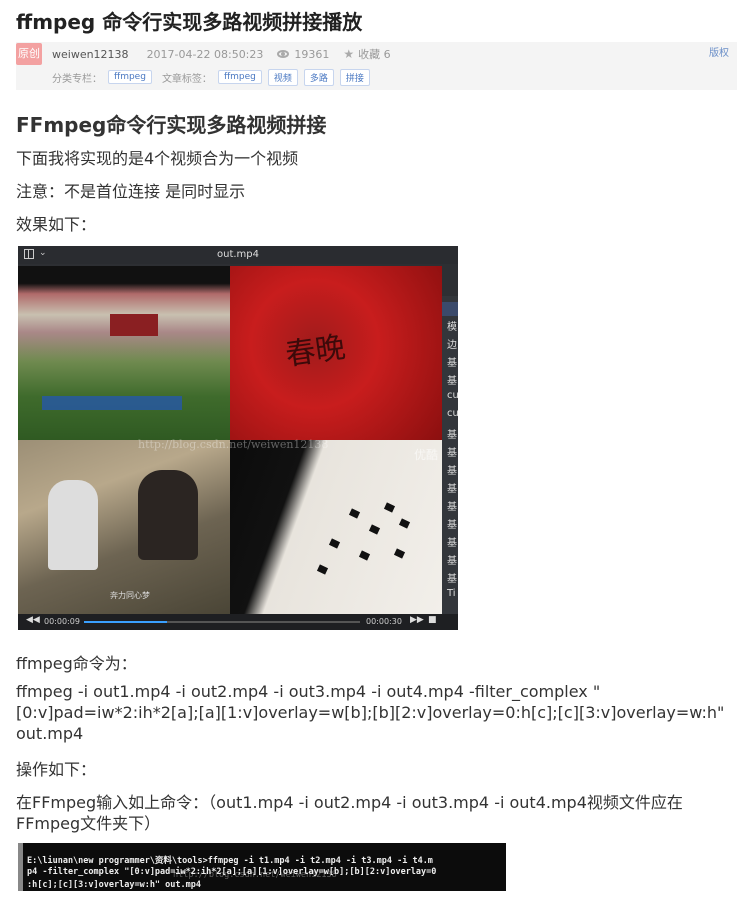 This screenshot has width=751, height=904. I want to click on author-link: weiwen12138, so click(90, 54).